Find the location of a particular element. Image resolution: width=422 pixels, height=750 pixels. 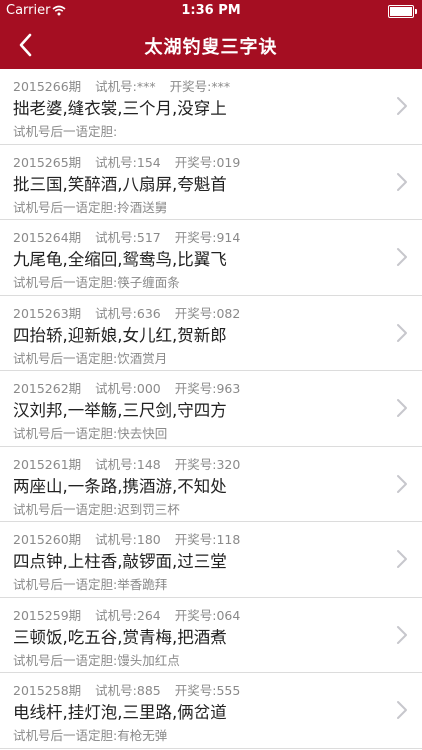

draw-number: 开奖号:082 is located at coordinates (207, 313).